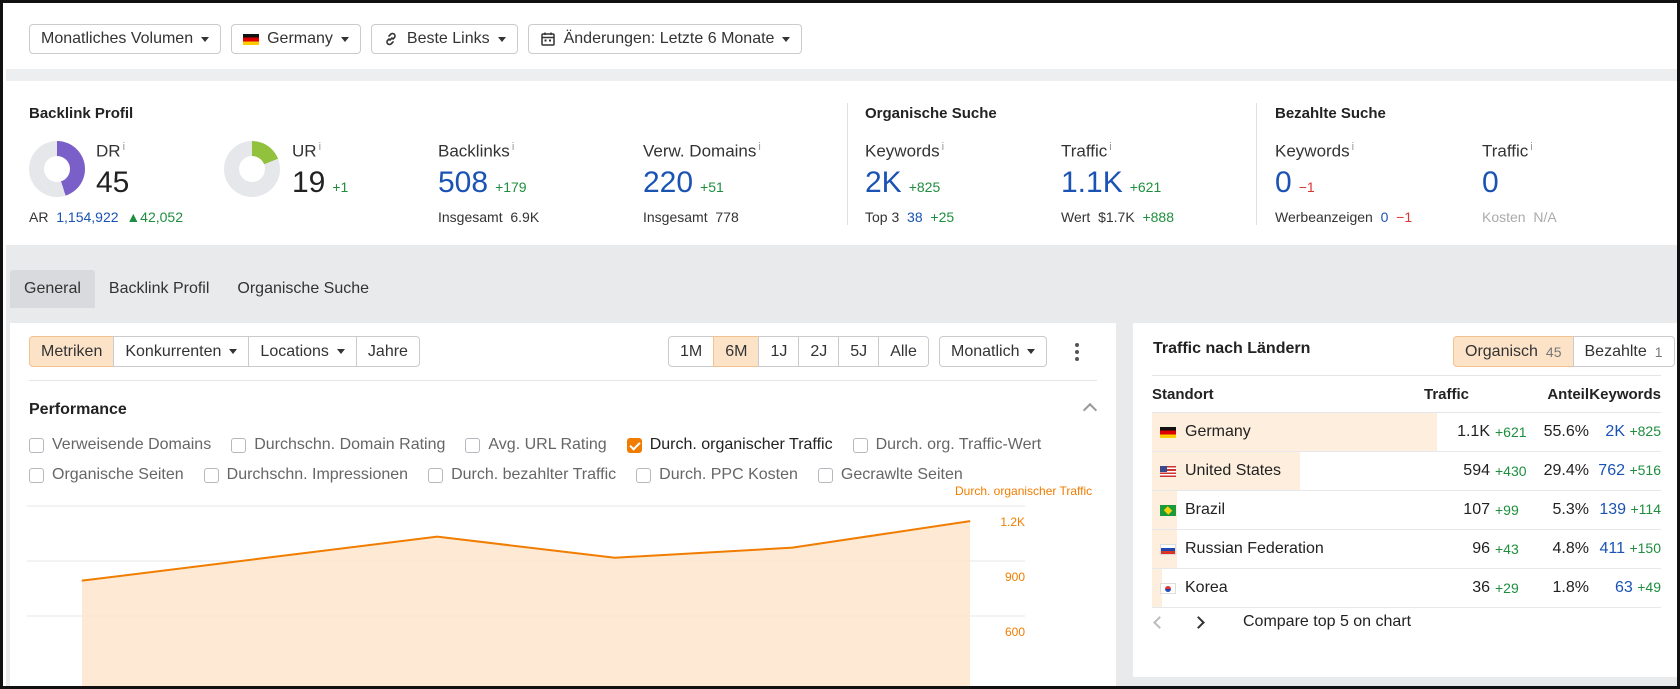 The image size is (1680, 689). What do you see at coordinates (819, 351) in the screenshot?
I see `range-2y: 2J` at bounding box center [819, 351].